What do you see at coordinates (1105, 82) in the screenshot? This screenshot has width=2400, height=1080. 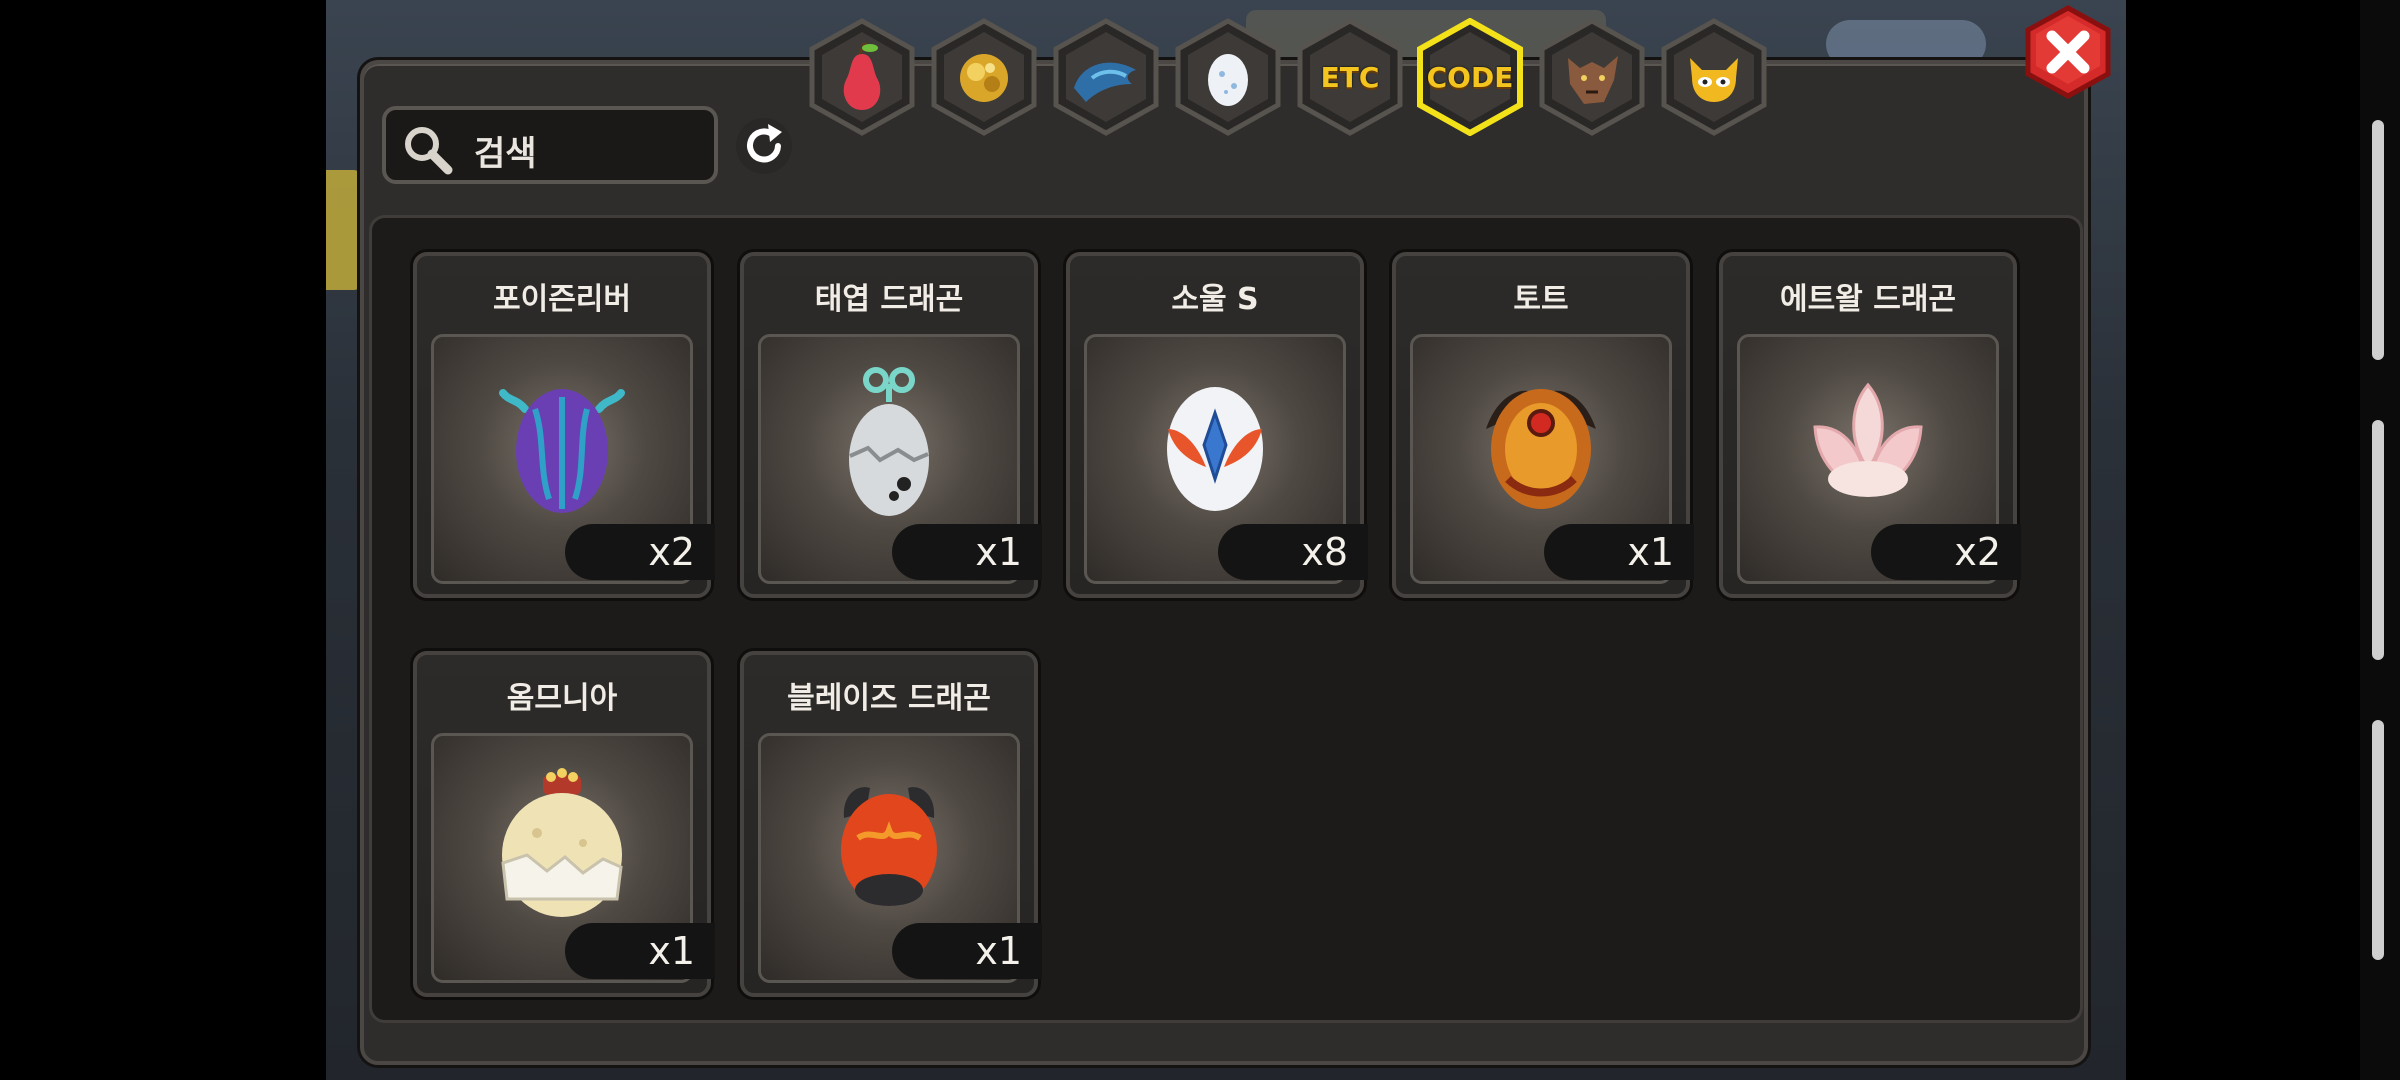 I see `blue-dragon-icon` at bounding box center [1105, 82].